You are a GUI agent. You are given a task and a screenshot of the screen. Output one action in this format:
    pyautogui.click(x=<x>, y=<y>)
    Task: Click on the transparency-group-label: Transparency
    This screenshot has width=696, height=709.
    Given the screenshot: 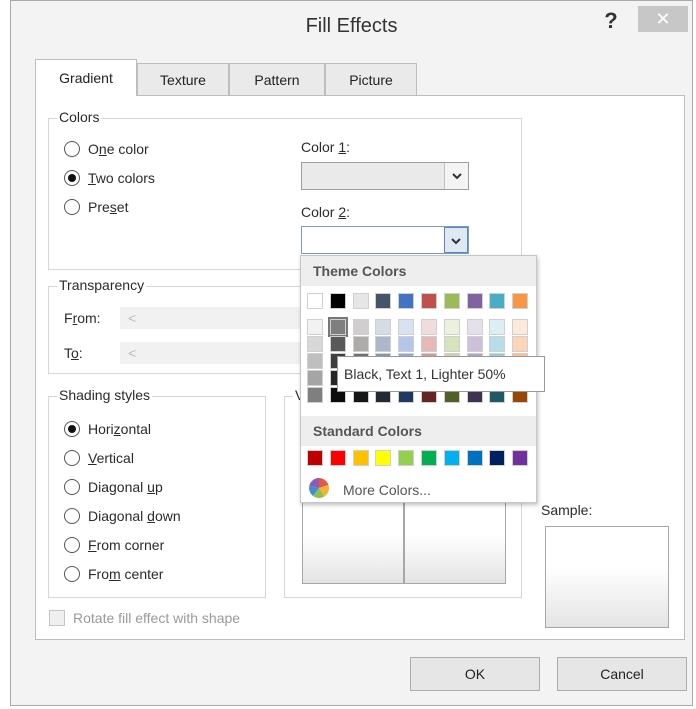 What is the action you would take?
    pyautogui.click(x=102, y=285)
    